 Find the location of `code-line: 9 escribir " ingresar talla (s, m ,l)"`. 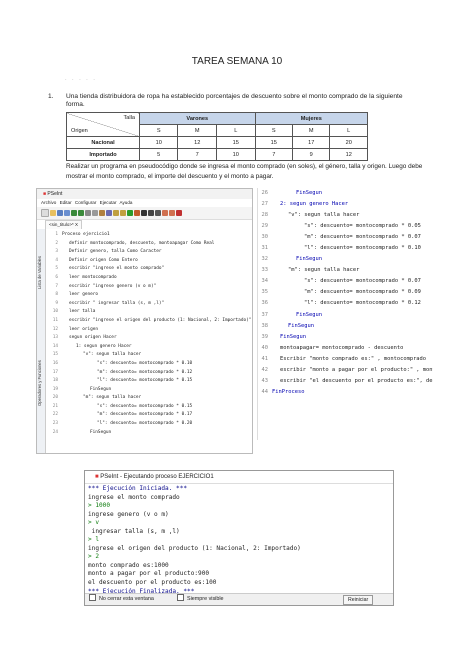

code-line: 9 escribir " ingresar talla (s, m ,l)" is located at coordinates (149, 304).